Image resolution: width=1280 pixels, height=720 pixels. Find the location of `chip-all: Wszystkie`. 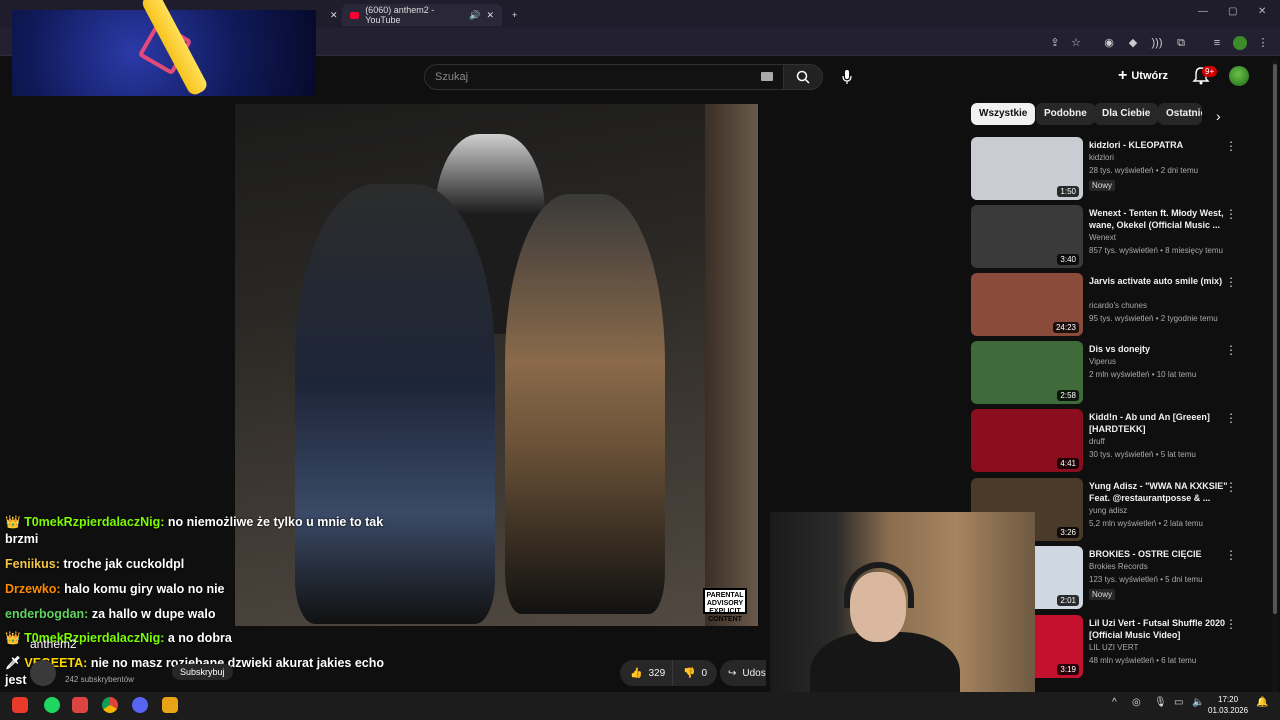

chip-all: Wszystkie is located at coordinates (1003, 114).